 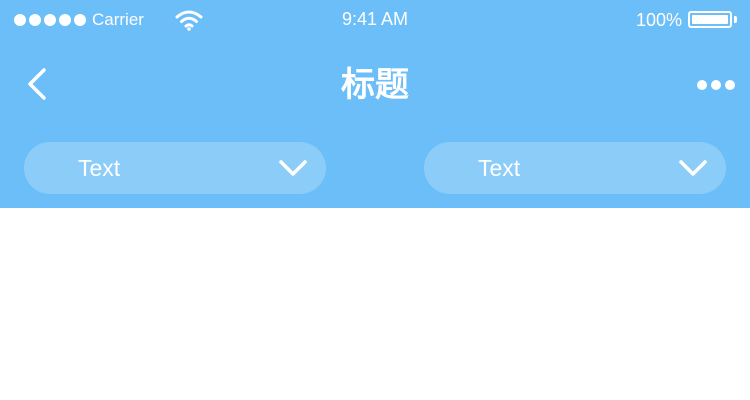 I want to click on more-horizontal-icon, so click(x=716, y=85).